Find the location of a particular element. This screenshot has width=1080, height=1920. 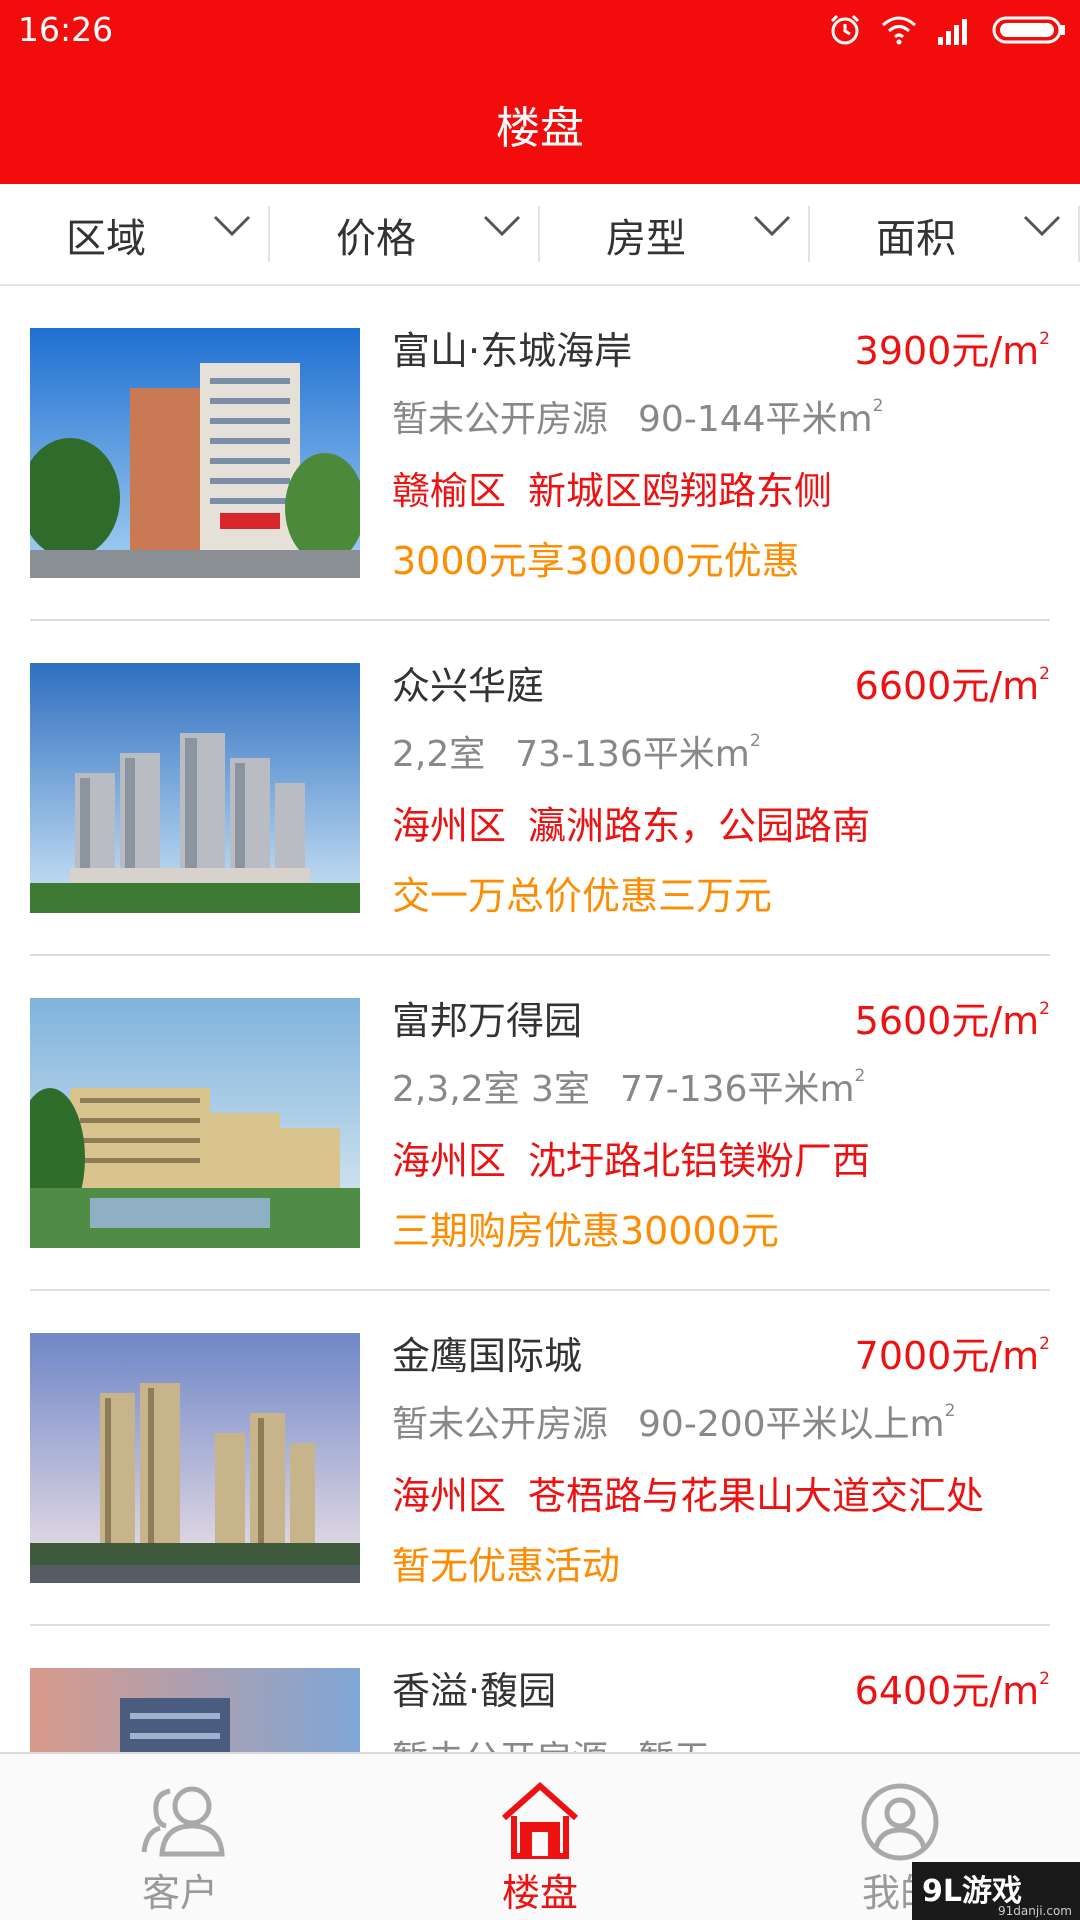

area-range: 77-136平米m is located at coordinates (737, 1089).